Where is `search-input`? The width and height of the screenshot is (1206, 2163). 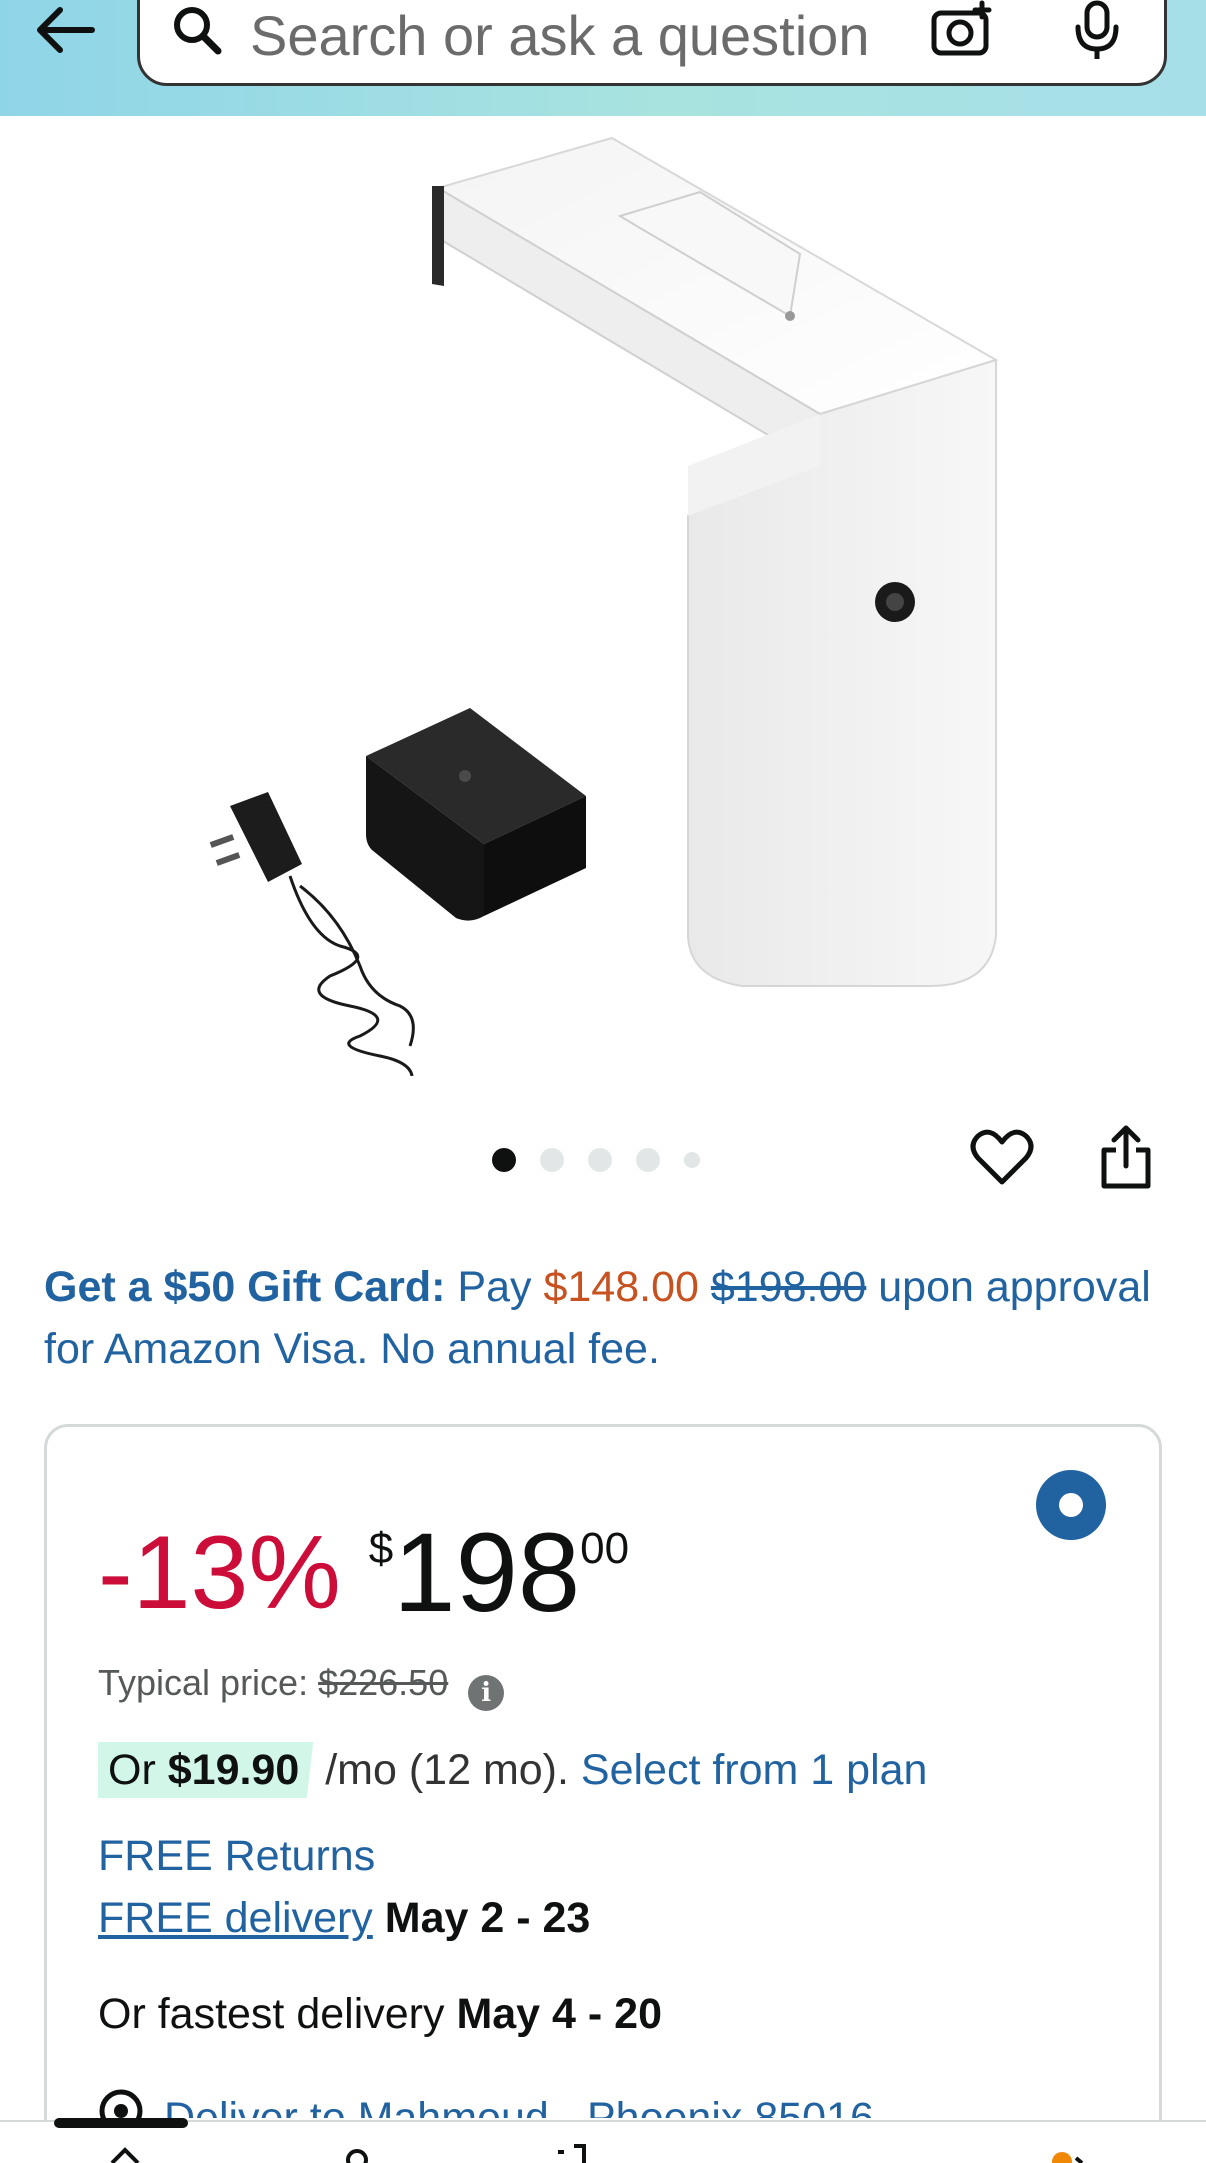
search-input is located at coordinates (600, 35).